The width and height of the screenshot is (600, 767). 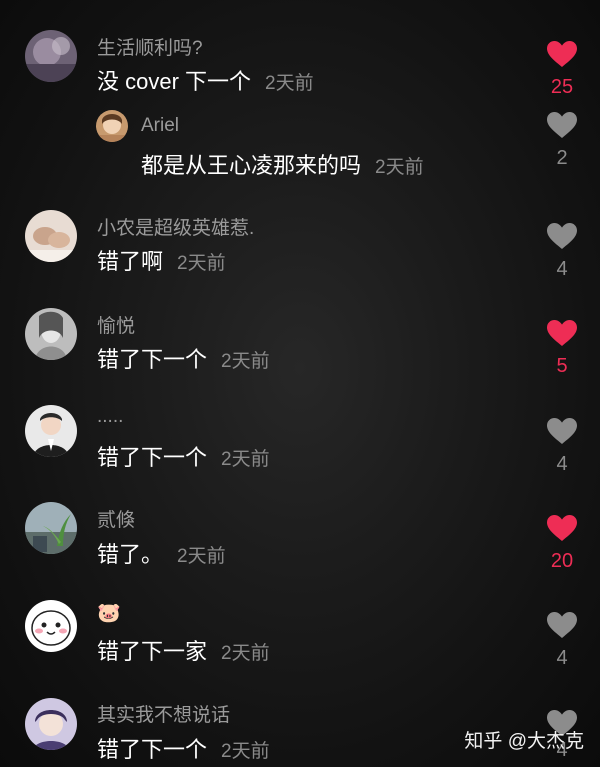 I want to click on comment-username: 其实我不想说话, so click(x=163, y=713).